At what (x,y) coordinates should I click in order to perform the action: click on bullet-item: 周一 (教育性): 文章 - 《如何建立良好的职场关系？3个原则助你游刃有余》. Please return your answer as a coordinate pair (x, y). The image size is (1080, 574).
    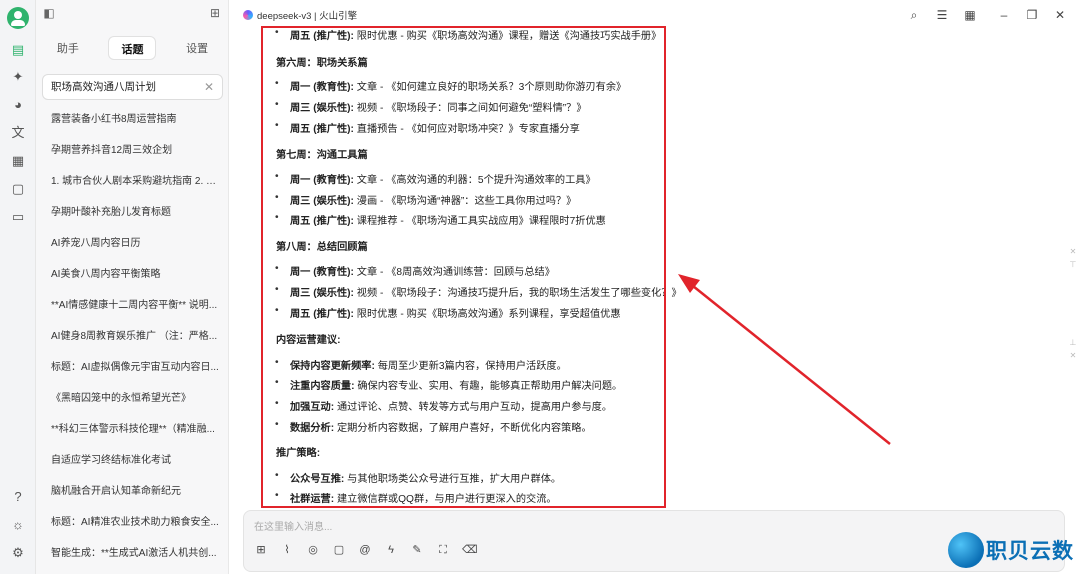
    Looking at the image, I should click on (451, 85).